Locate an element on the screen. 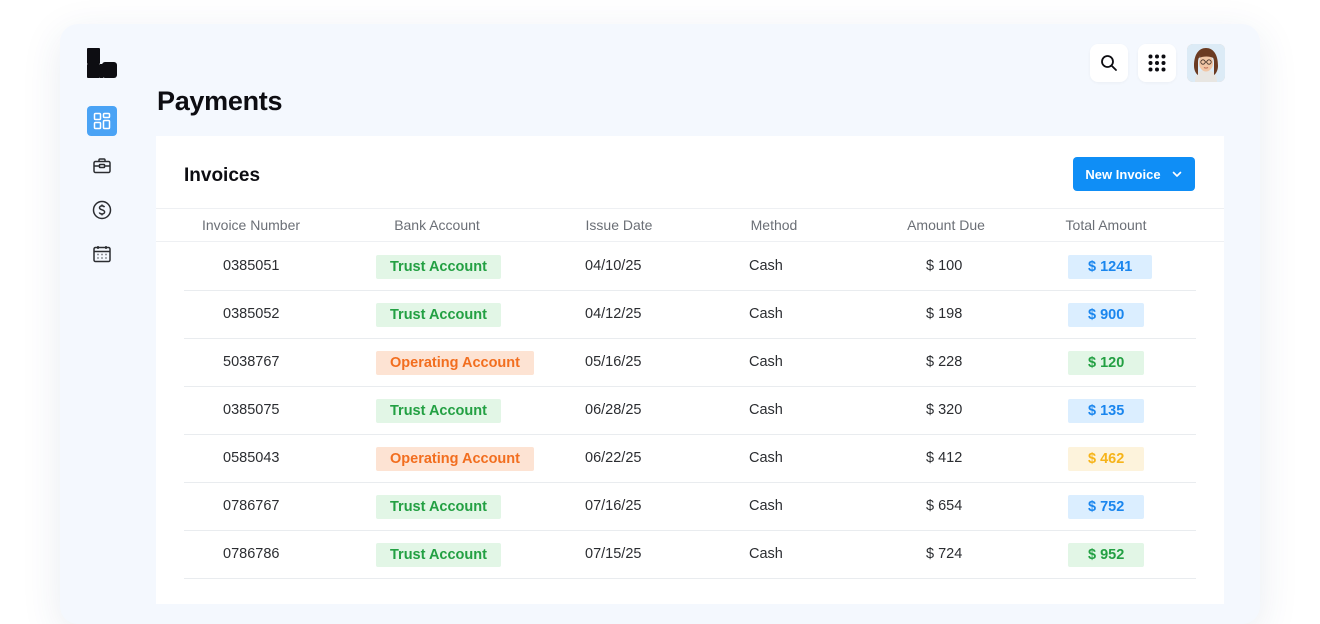 This screenshot has height=624, width=1320. amount-due: $ 320 is located at coordinates (944, 410).